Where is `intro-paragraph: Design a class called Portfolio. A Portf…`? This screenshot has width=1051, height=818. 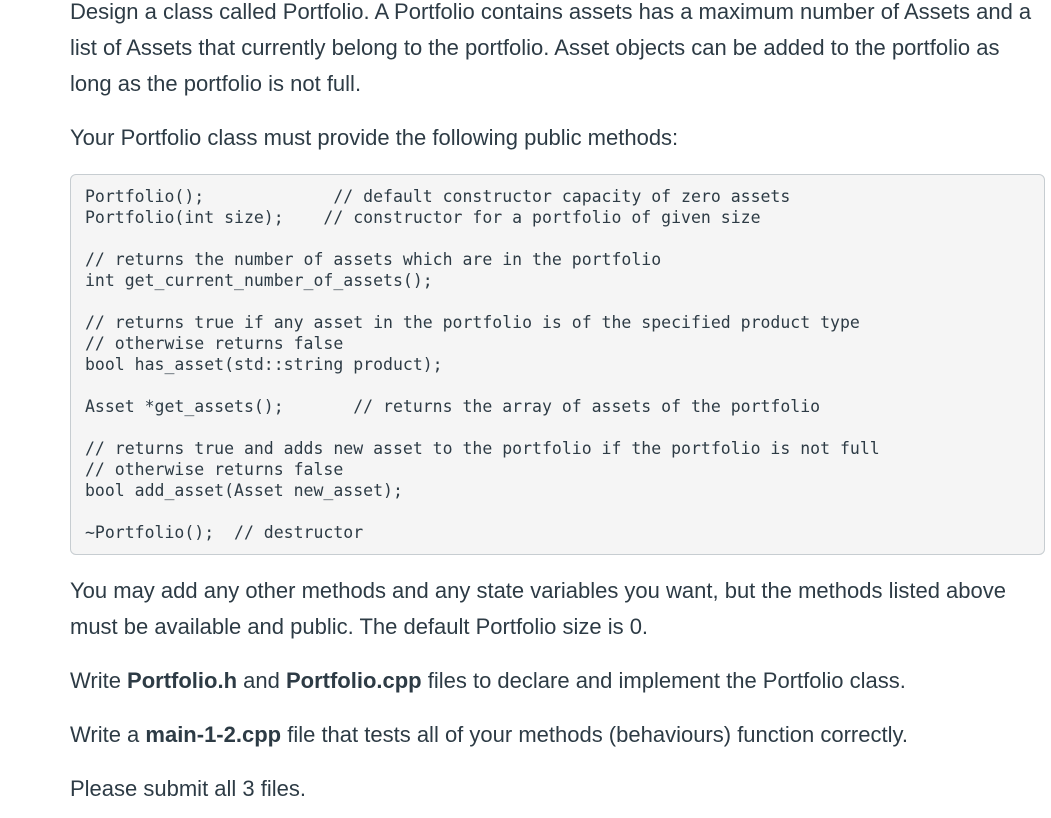
intro-paragraph: Design a class called Portfolio. A Portf… is located at coordinates (551, 48).